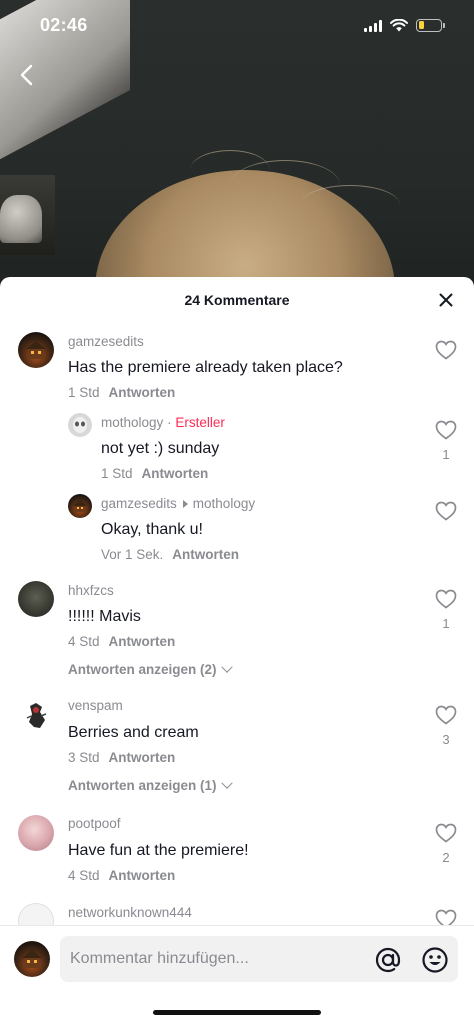  I want to click on wifi-icon, so click(399, 24).